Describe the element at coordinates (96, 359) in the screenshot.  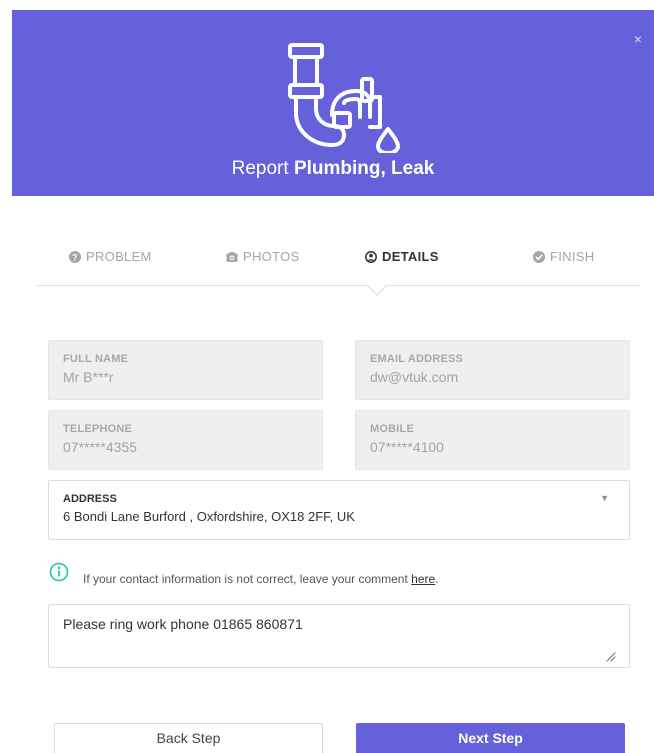
I see `full-name-label: FULL NAME` at that location.